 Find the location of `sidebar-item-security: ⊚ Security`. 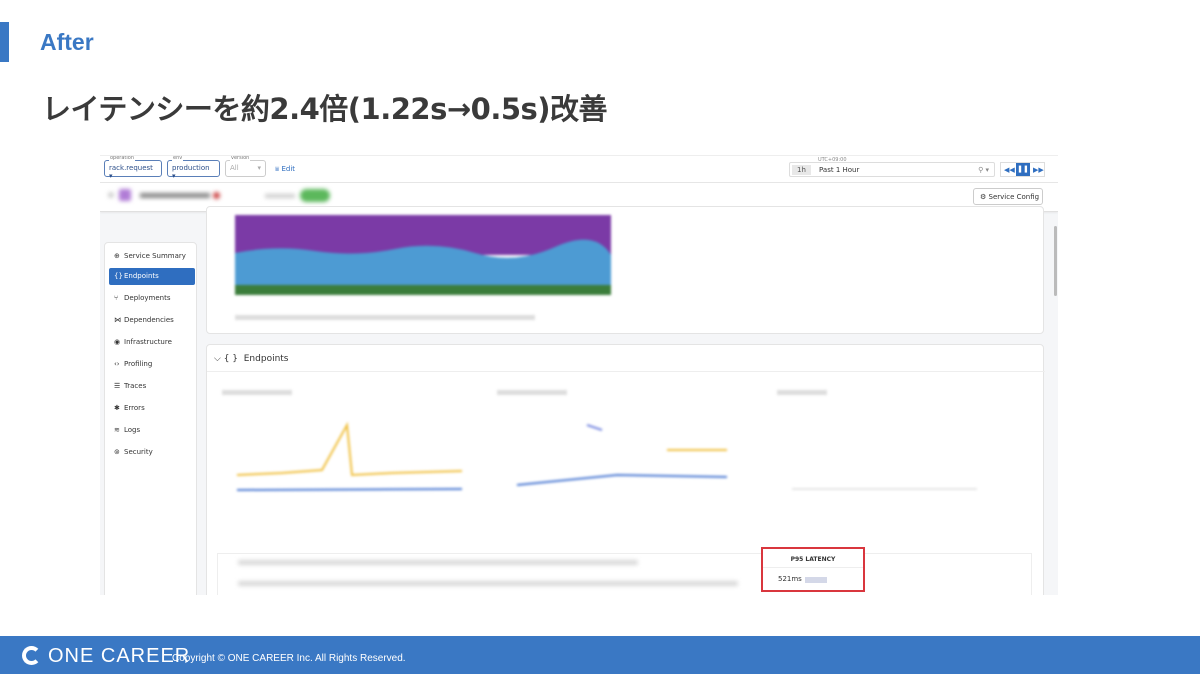

sidebar-item-security: ⊚ Security is located at coordinates (152, 452).